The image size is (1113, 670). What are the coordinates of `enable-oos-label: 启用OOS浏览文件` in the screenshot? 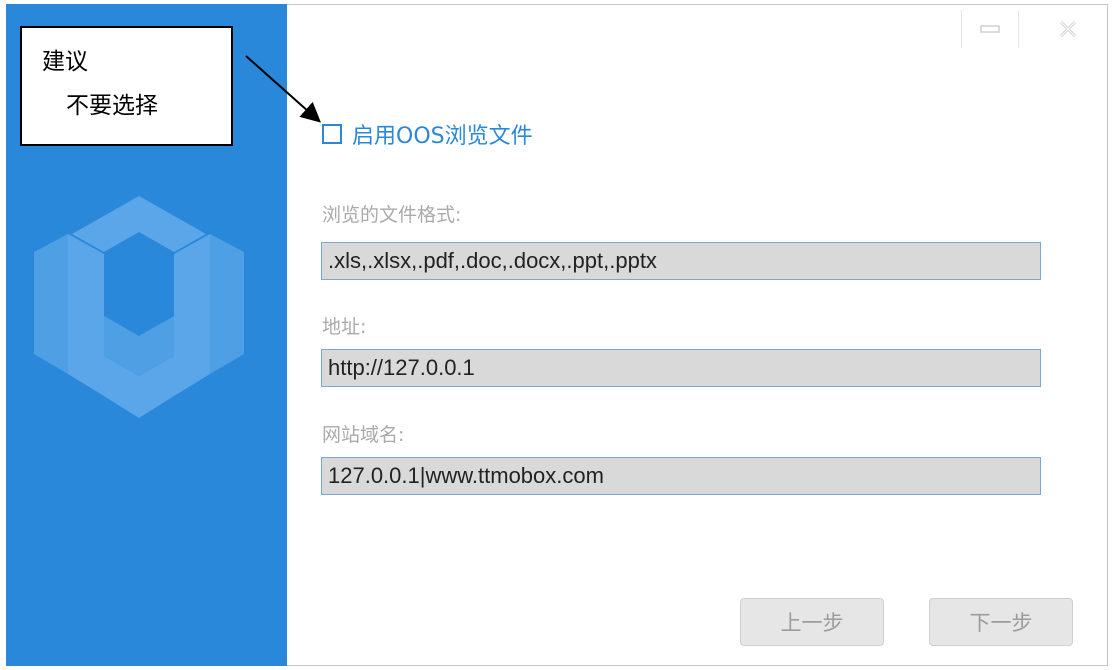 It's located at (442, 136).